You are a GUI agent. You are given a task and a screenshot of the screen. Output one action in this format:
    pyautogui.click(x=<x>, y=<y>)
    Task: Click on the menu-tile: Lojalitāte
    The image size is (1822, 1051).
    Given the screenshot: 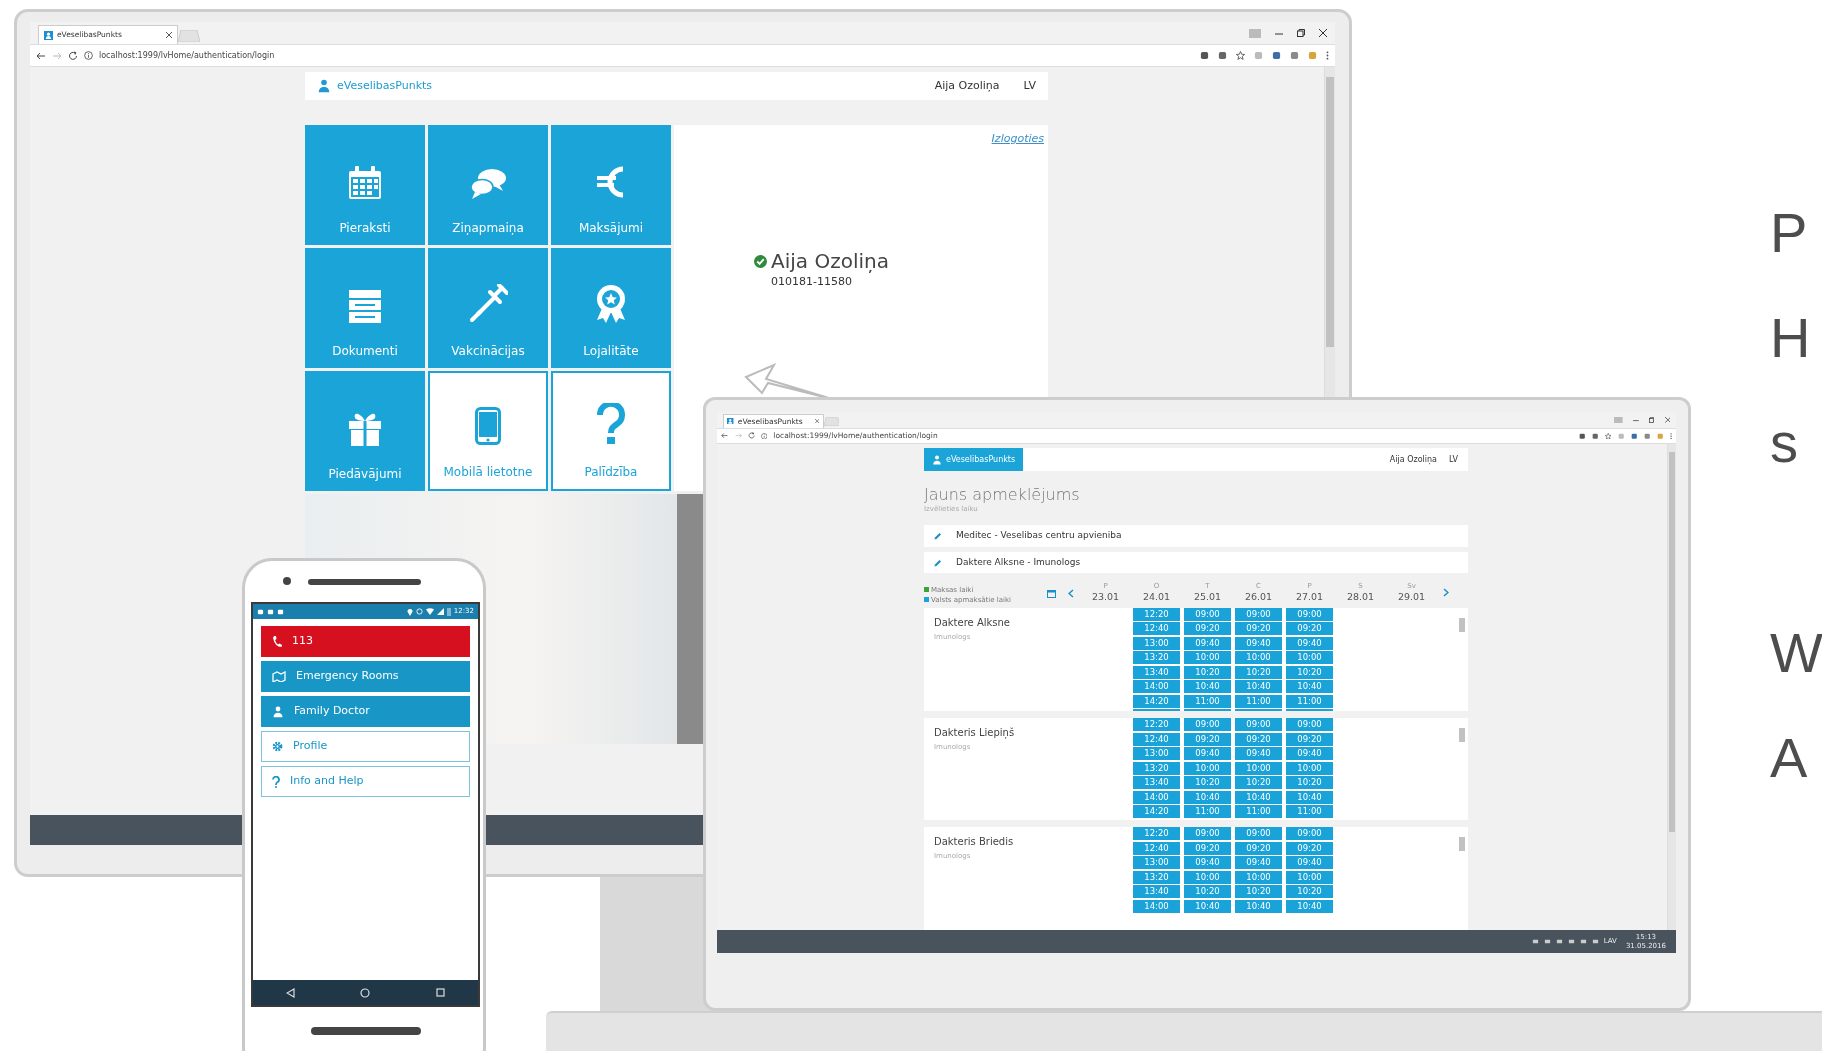 What is the action you would take?
    pyautogui.click(x=611, y=308)
    